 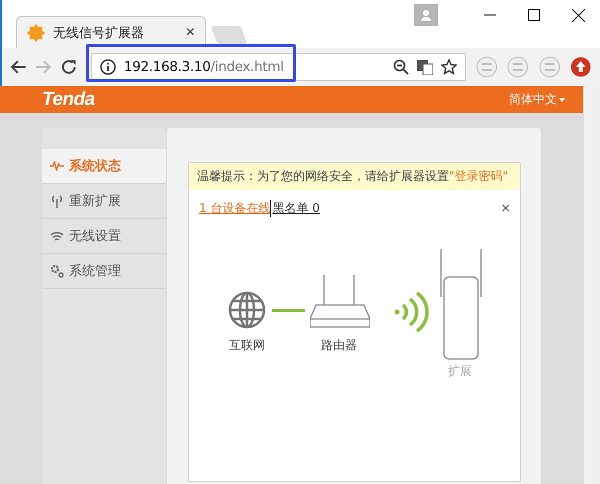 What do you see at coordinates (57, 236) in the screenshot?
I see `wifi-icon` at bounding box center [57, 236].